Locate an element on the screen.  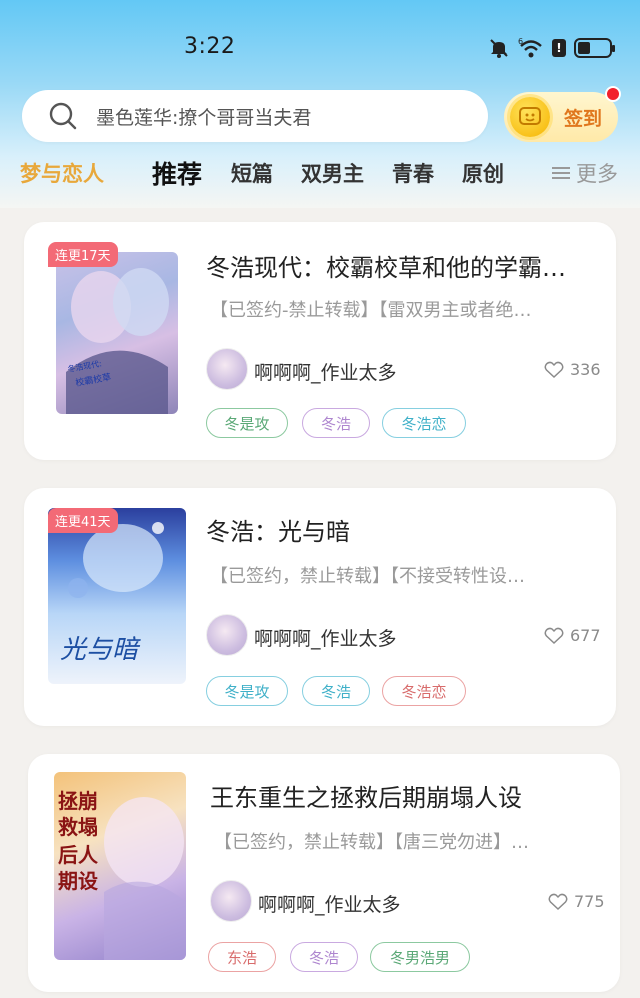
likes-count: 677 is located at coordinates (572, 635).